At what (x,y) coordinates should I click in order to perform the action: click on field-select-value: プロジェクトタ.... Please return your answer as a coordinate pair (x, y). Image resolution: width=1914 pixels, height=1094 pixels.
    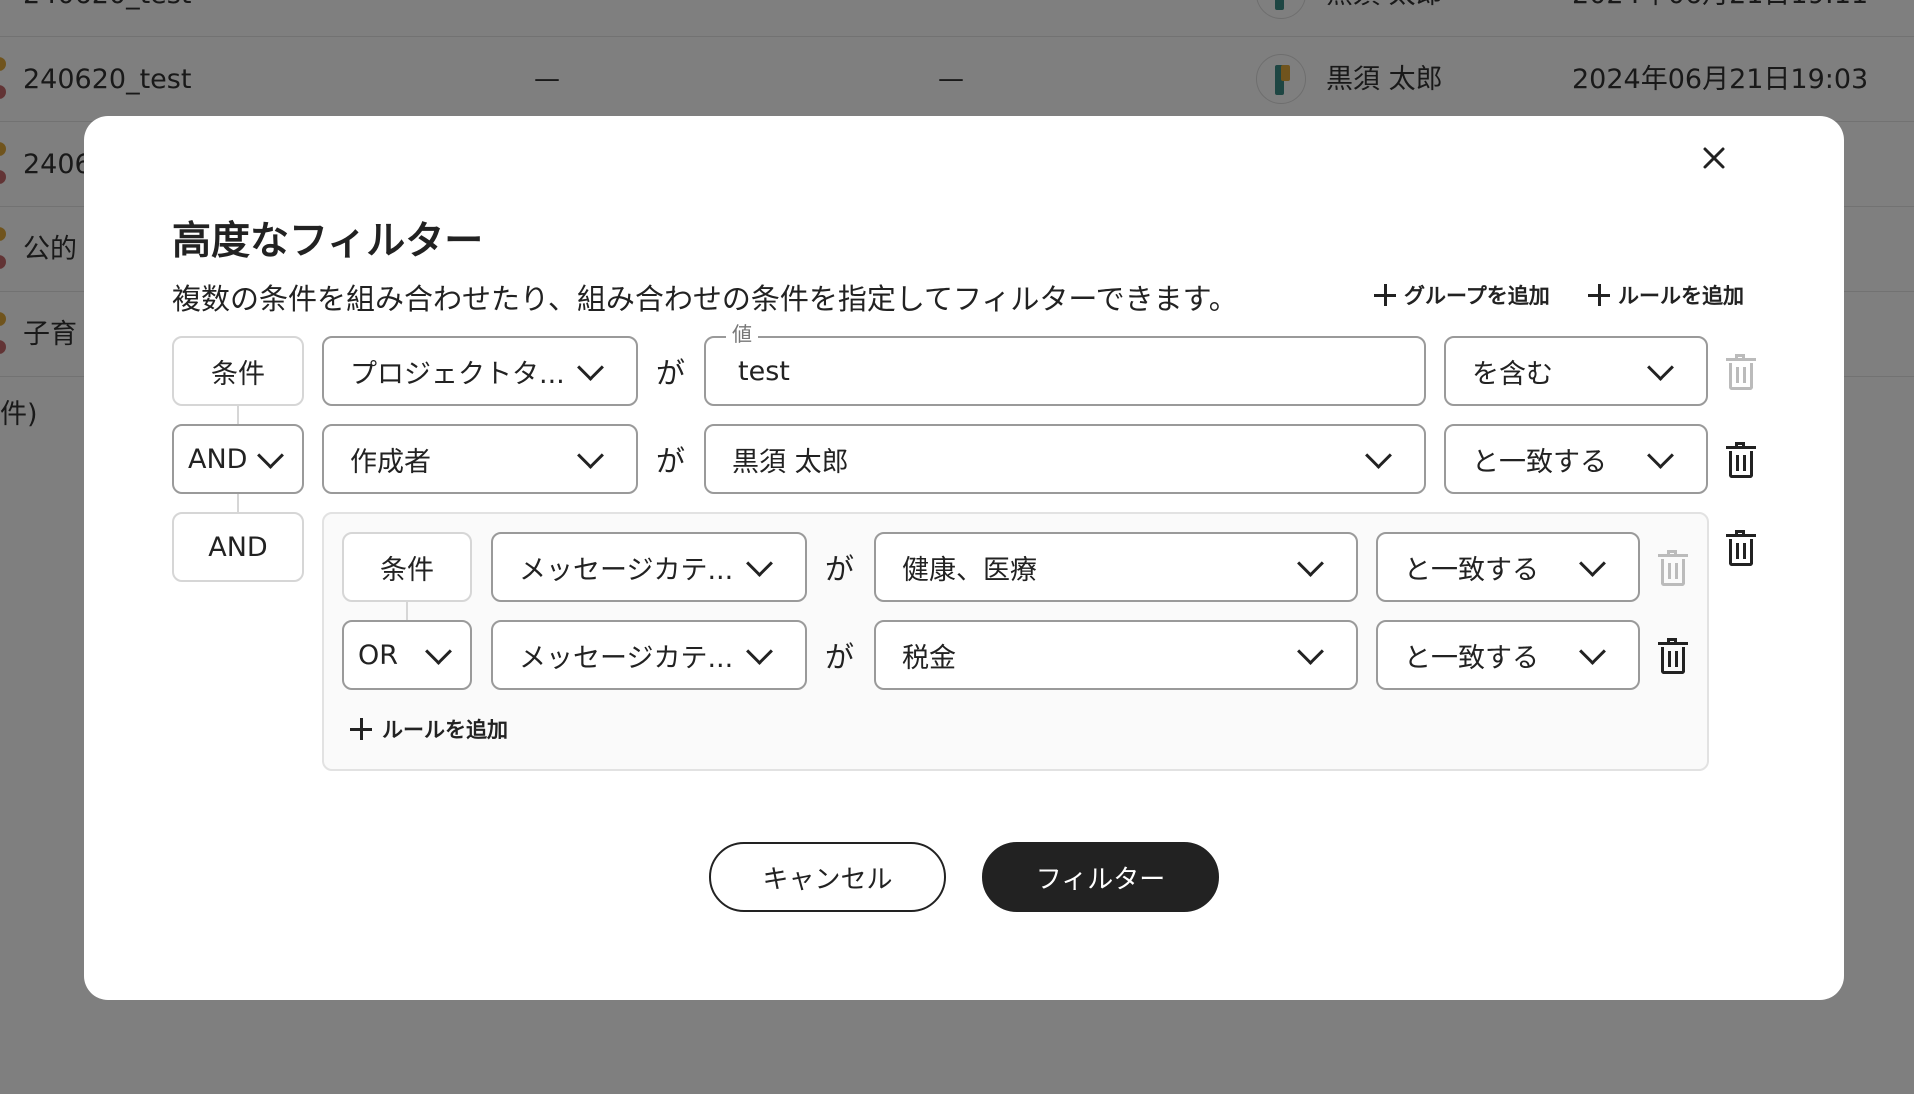
    Looking at the image, I should click on (457, 374).